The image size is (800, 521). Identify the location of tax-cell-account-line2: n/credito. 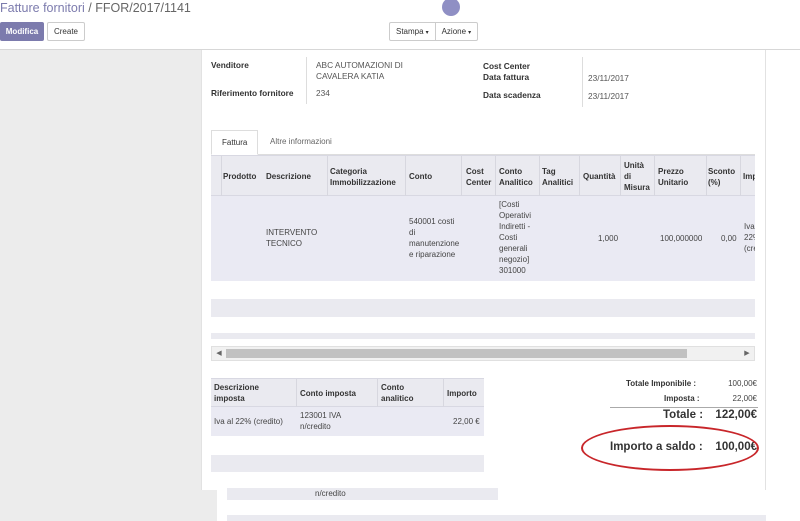
(315, 426).